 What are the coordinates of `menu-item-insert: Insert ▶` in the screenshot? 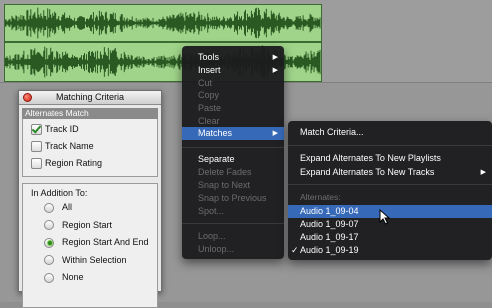 It's located at (233, 70).